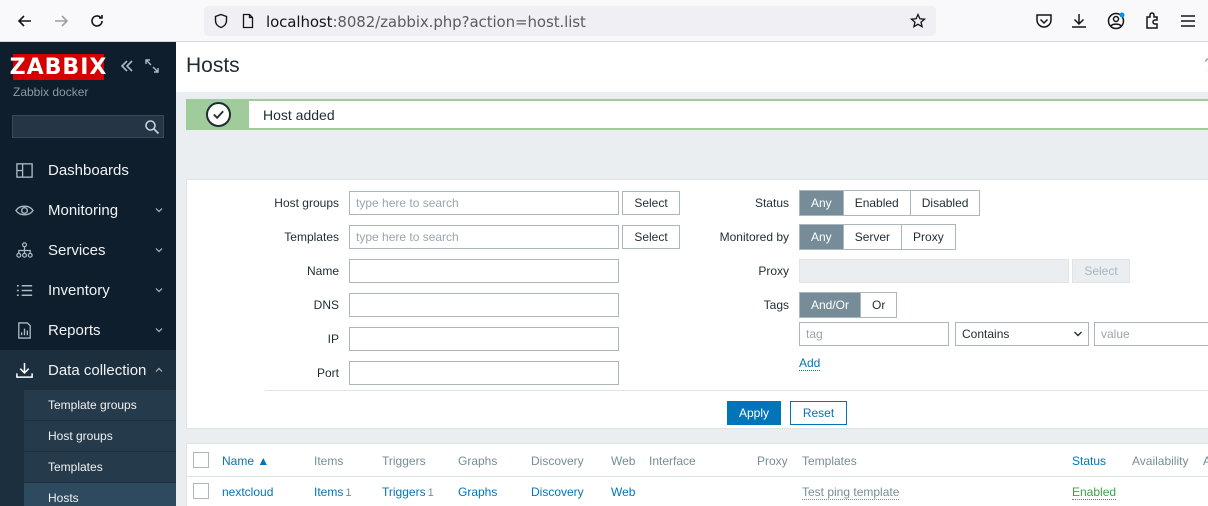  What do you see at coordinates (61, 21) in the screenshot?
I see `forward-button` at bounding box center [61, 21].